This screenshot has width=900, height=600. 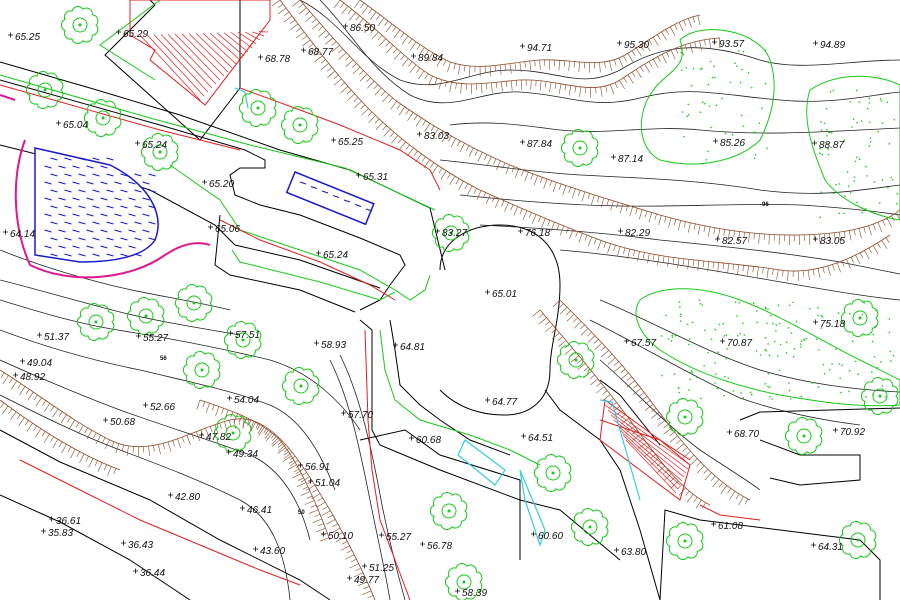 I want to click on elevation-label: 46.41, so click(x=259, y=510).